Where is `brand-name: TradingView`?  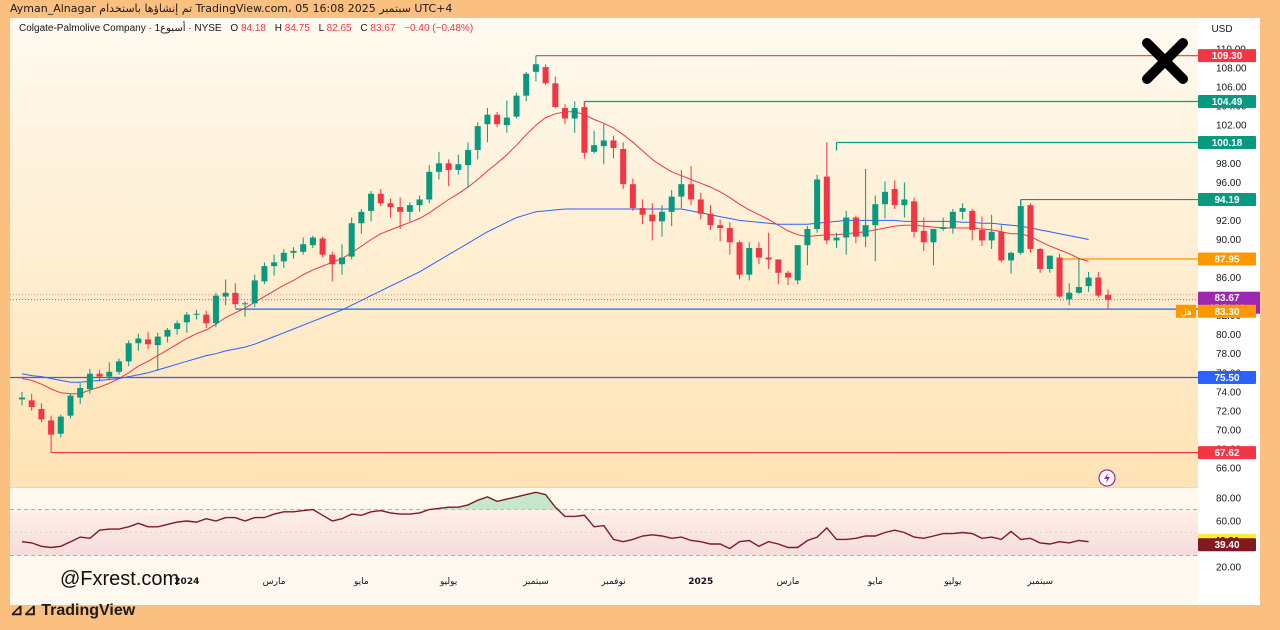
brand-name: TradingView is located at coordinates (88, 610).